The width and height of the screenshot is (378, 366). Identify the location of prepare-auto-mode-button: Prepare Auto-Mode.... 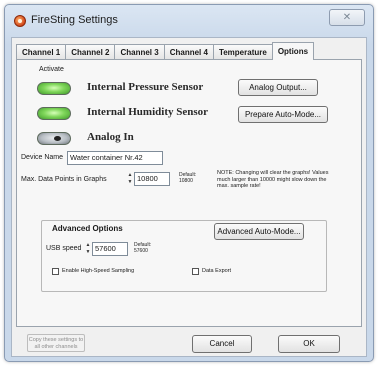
(283, 114).